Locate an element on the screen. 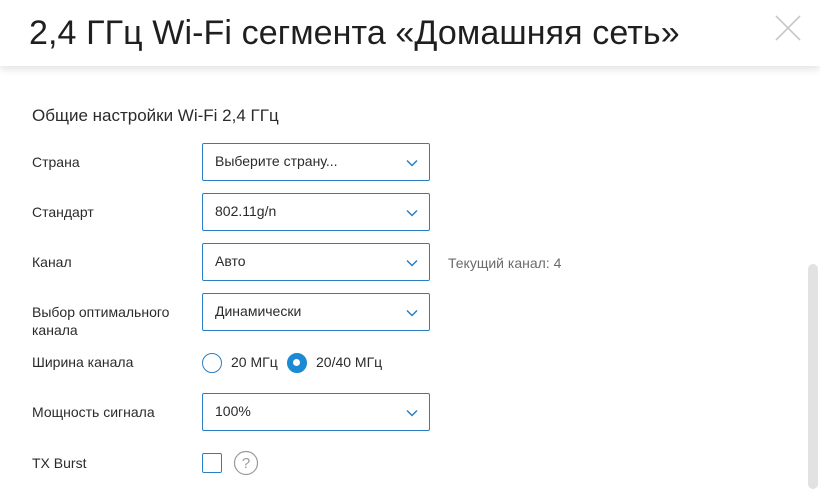 The image size is (820, 489). standard-label: Стандарт is located at coordinates (63, 212).